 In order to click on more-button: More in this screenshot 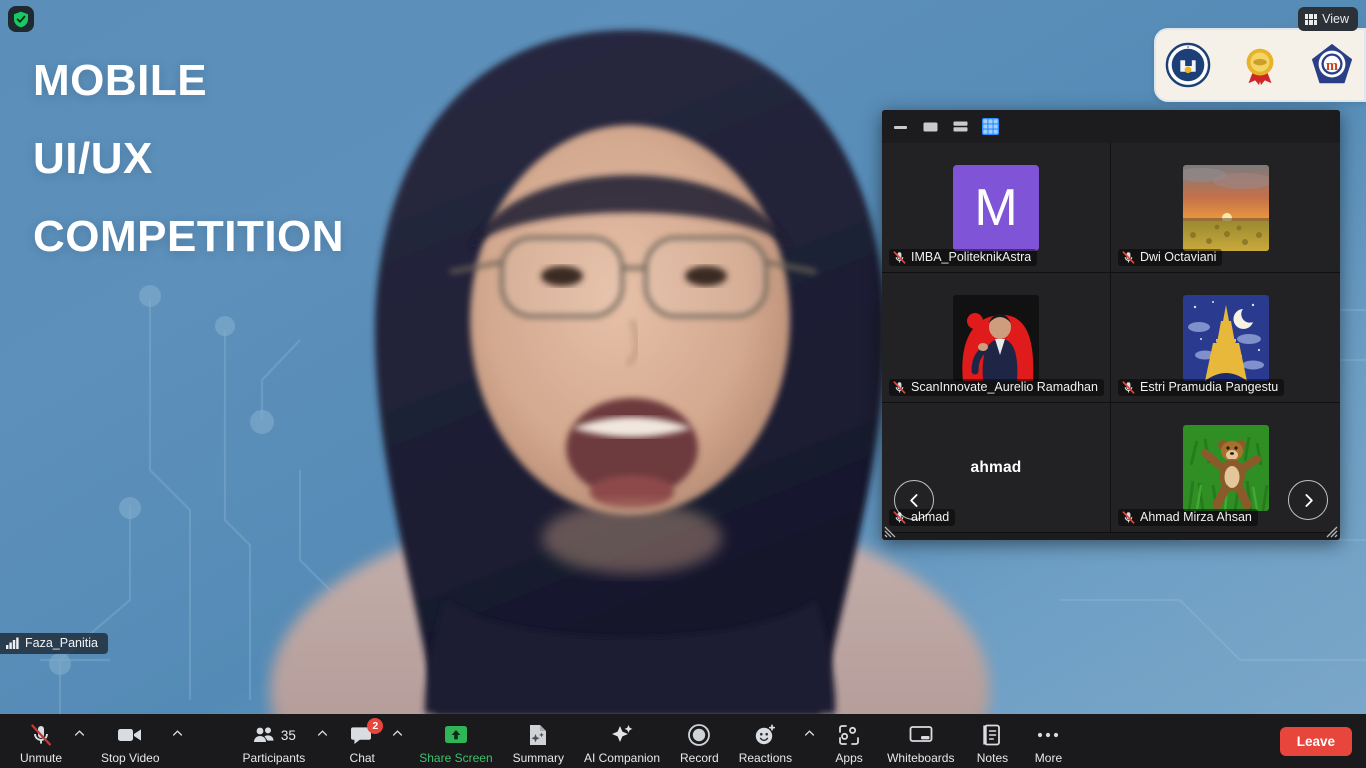, I will do `click(1048, 741)`.